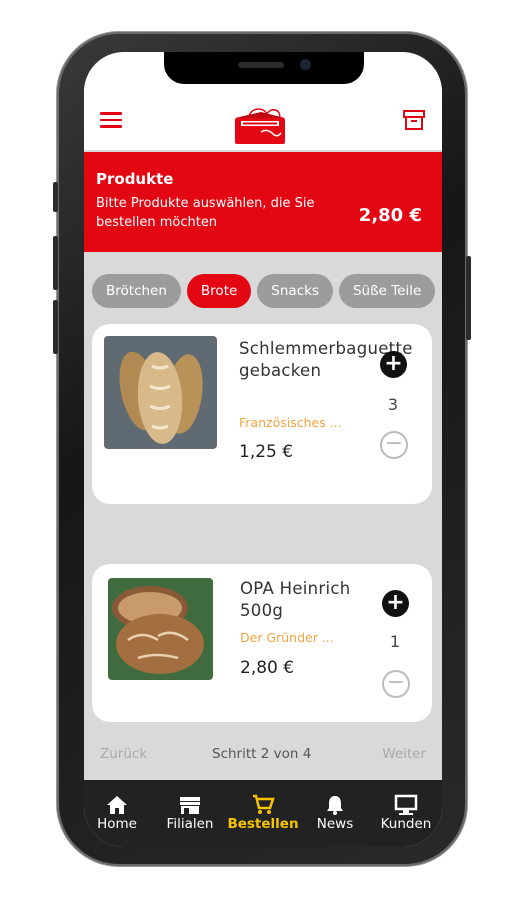  I want to click on tab-home: Home, so click(118, 813).